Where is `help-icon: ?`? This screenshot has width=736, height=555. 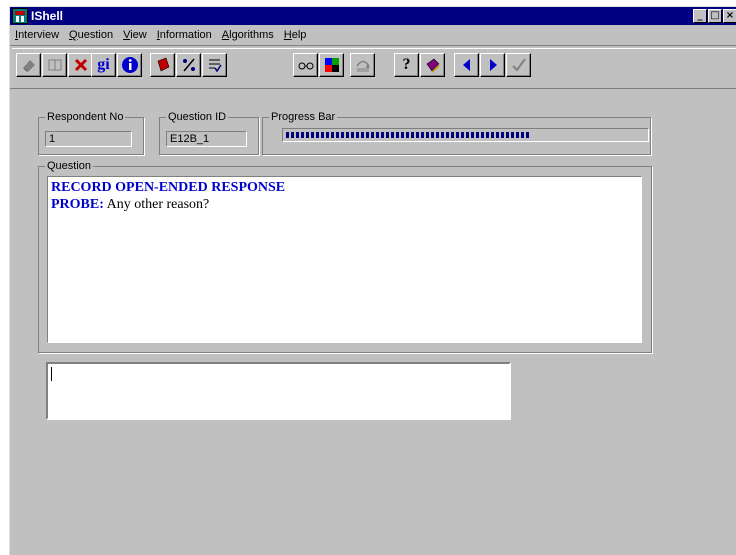 help-icon: ? is located at coordinates (406, 65).